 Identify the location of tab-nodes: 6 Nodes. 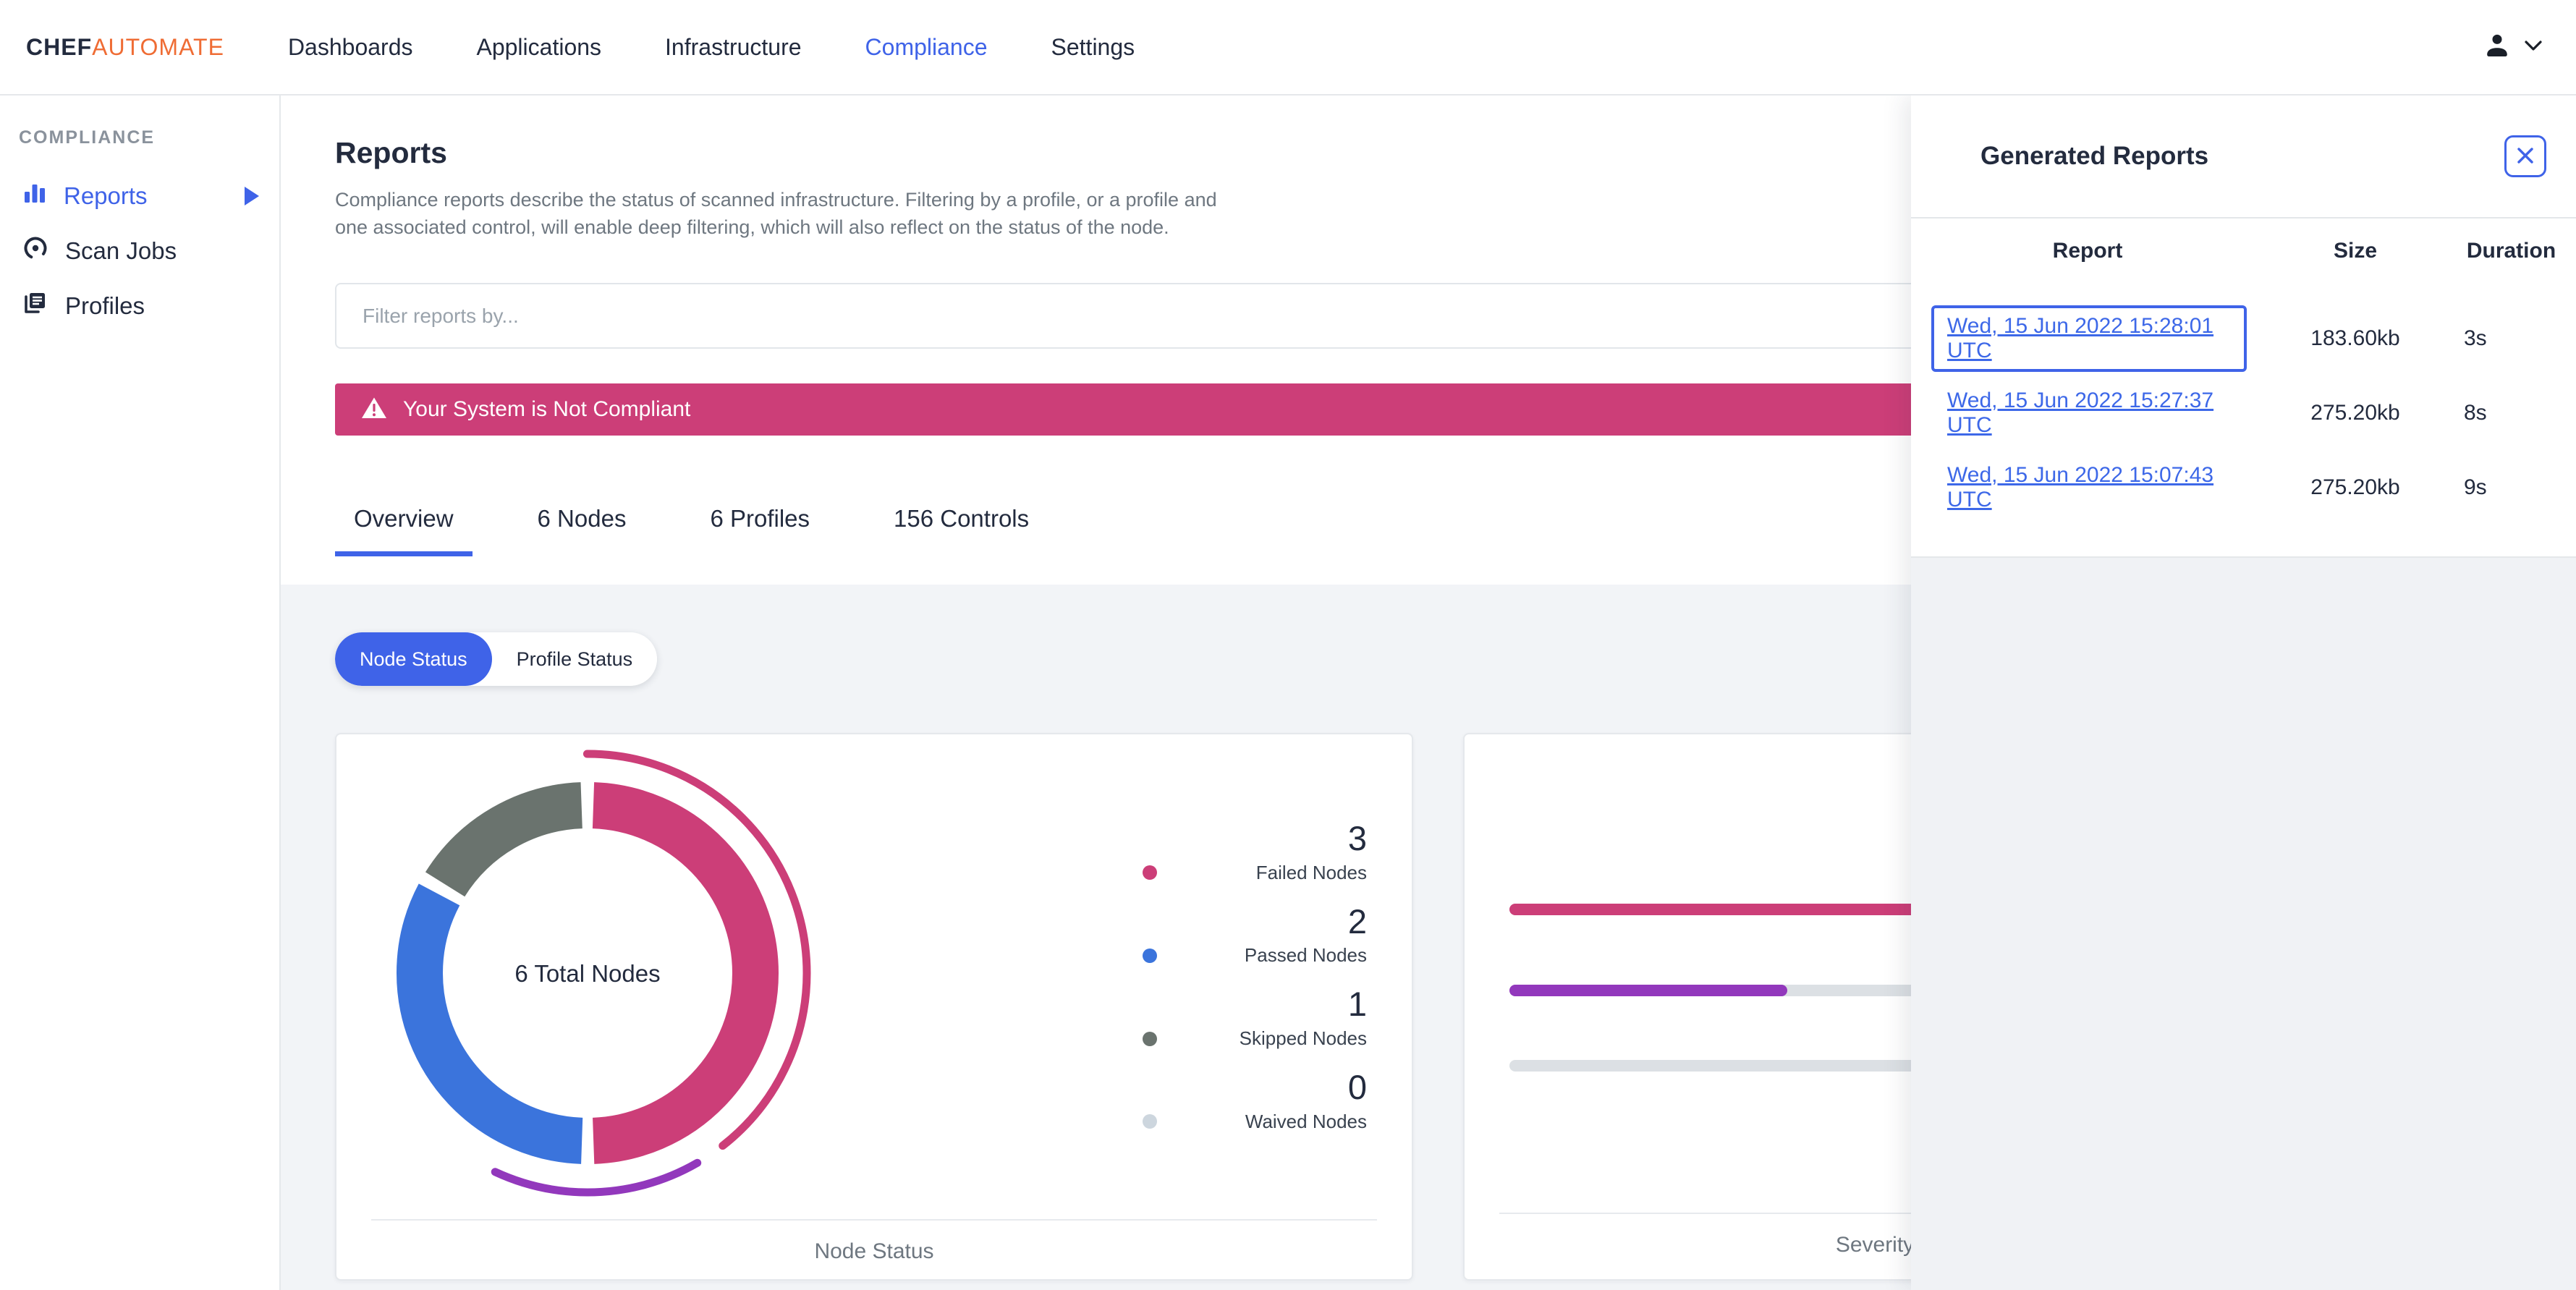
(582, 531).